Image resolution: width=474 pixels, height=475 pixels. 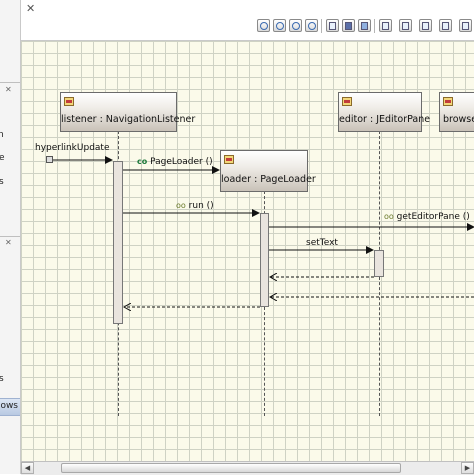 I want to click on message-label-hyperlinkupdate: hyperlinkUpdate, so click(x=72, y=148).